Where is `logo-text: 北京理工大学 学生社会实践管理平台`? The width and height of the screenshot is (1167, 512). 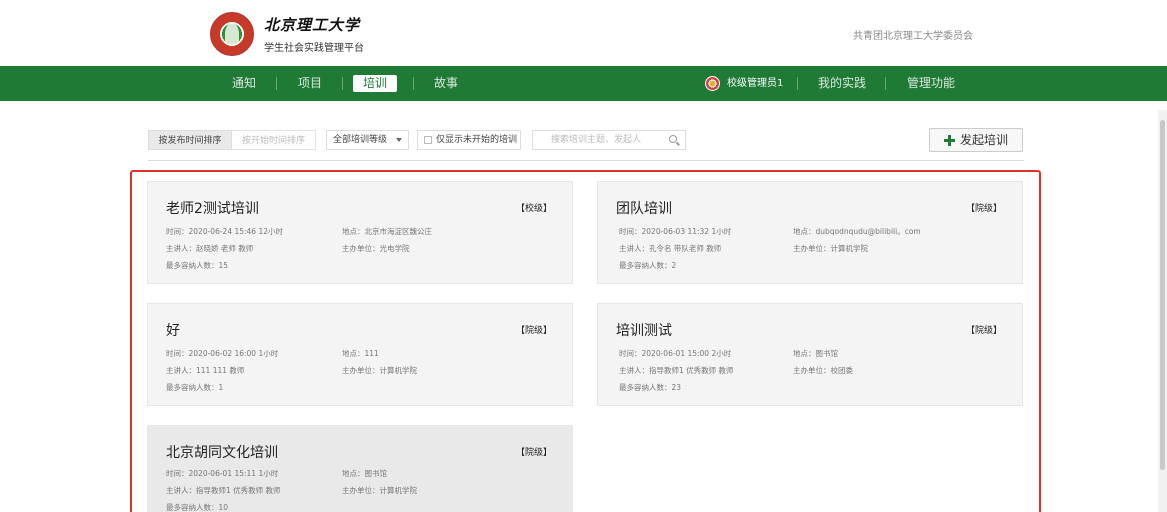
logo-text: 北京理工大学 学生社会实践管理平台 is located at coordinates (314, 34).